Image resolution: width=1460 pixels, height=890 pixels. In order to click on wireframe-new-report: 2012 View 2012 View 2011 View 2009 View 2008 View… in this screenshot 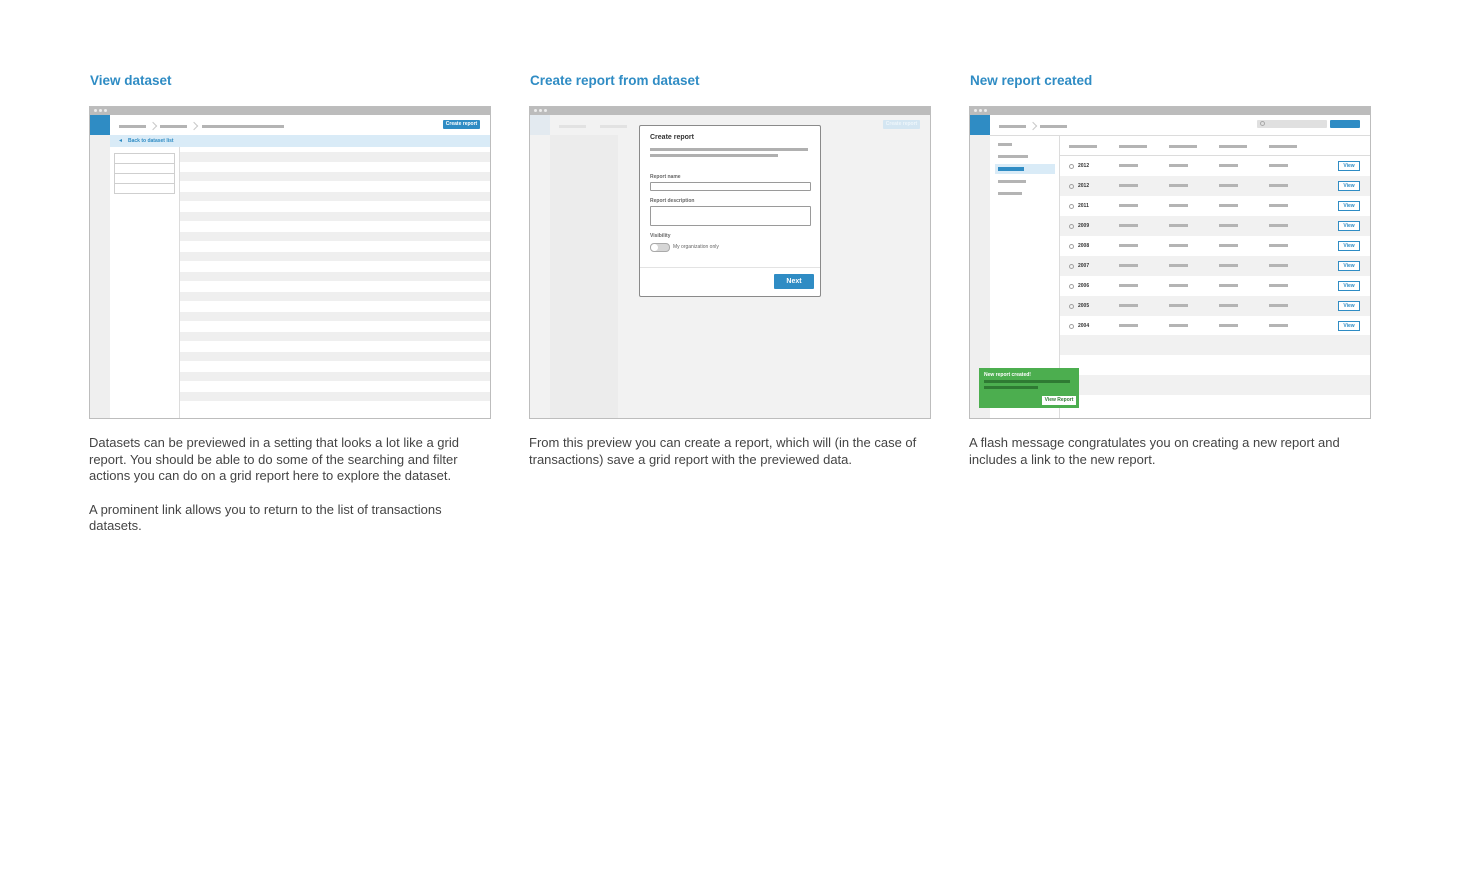, I will do `click(1170, 262)`.